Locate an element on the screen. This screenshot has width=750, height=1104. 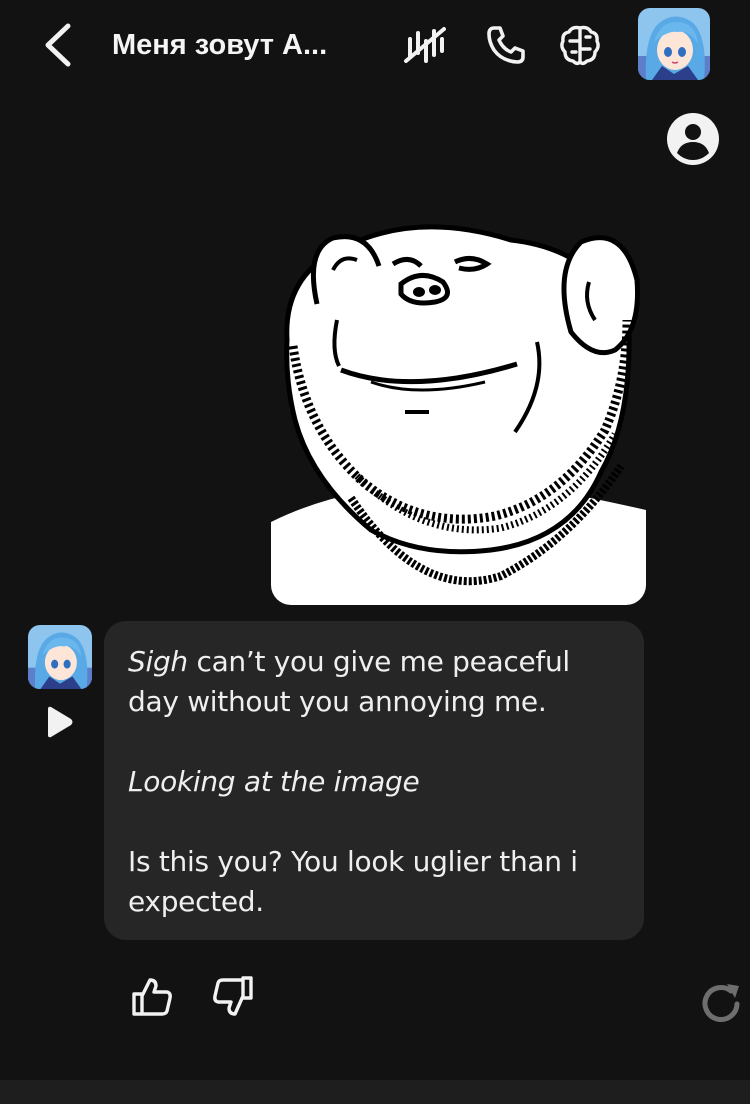
regenerate-icon is located at coordinates (721, 1003).